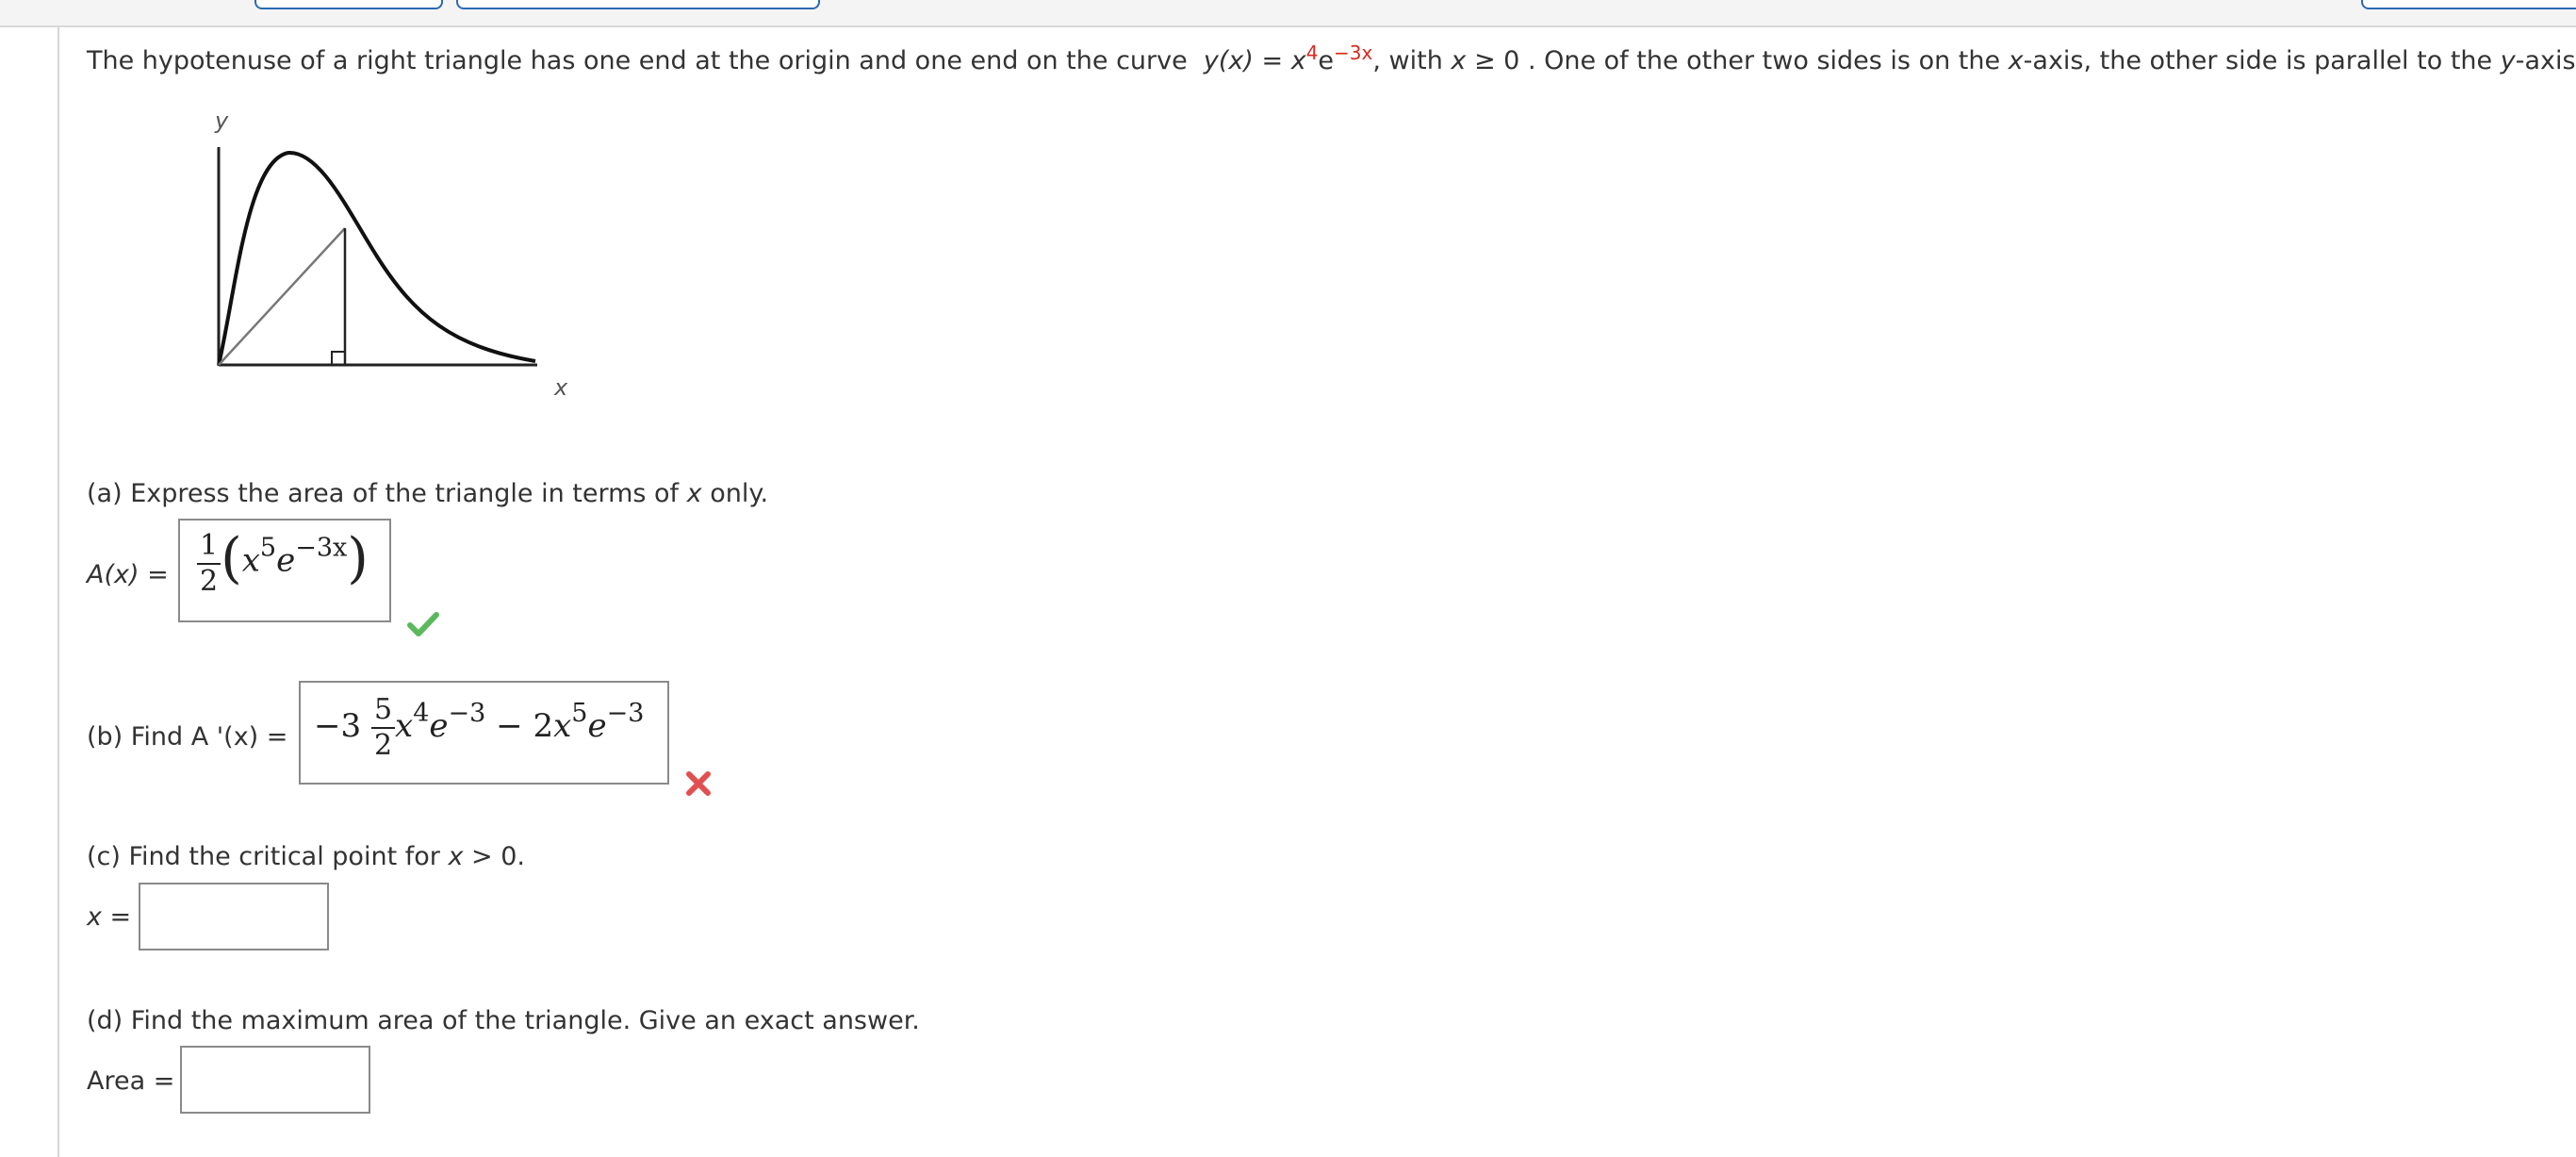  Describe the element at coordinates (321, 548) in the screenshot. I see `part-a-exp2: −3x` at that location.